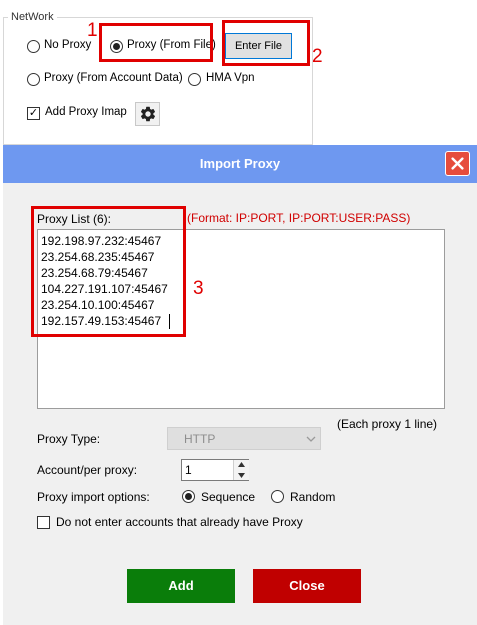 This screenshot has width=477, height=625. I want to click on chevron-down-icon, so click(311, 439).